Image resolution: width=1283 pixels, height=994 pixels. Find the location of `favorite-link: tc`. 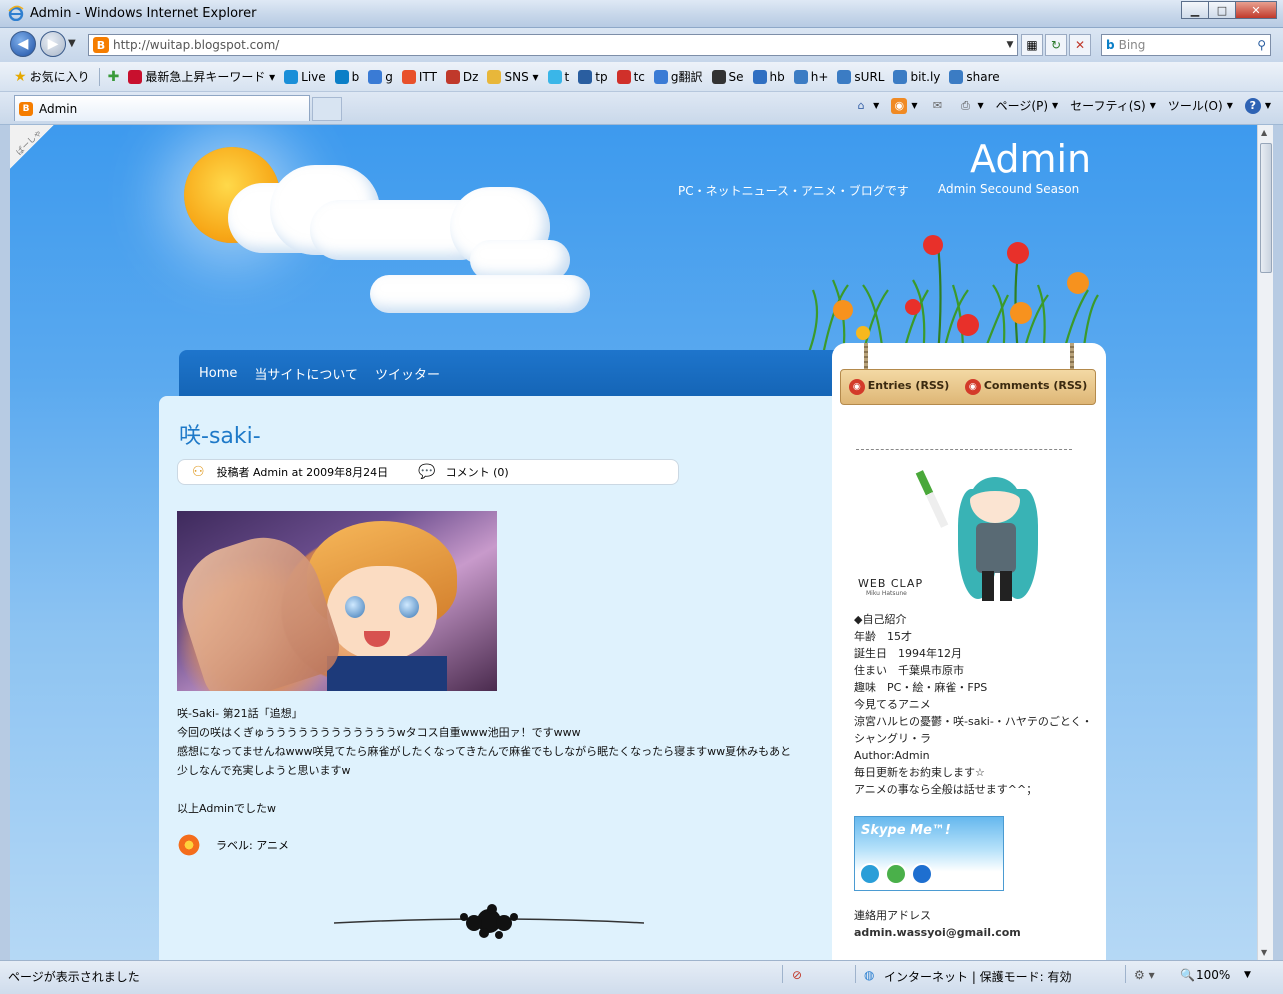

favorite-link: tc is located at coordinates (630, 76).